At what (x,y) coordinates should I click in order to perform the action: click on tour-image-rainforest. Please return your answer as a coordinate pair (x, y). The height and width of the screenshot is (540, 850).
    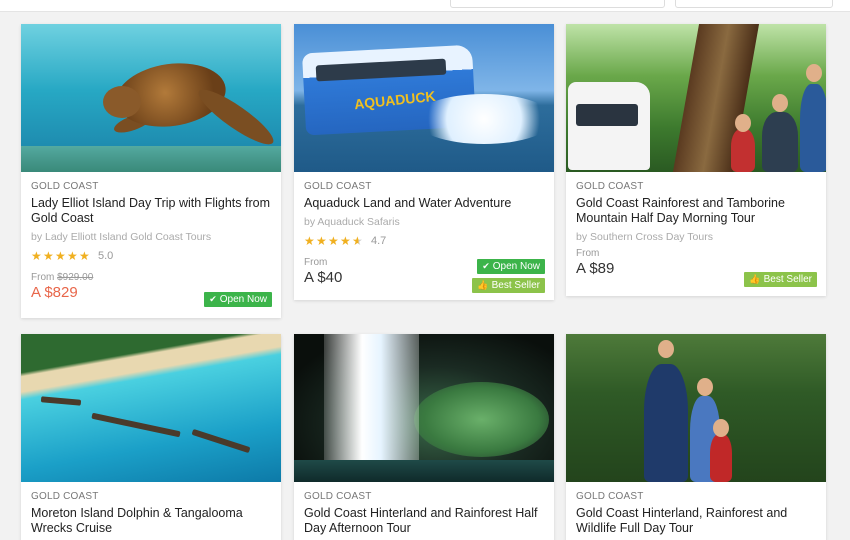
    Looking at the image, I should click on (696, 98).